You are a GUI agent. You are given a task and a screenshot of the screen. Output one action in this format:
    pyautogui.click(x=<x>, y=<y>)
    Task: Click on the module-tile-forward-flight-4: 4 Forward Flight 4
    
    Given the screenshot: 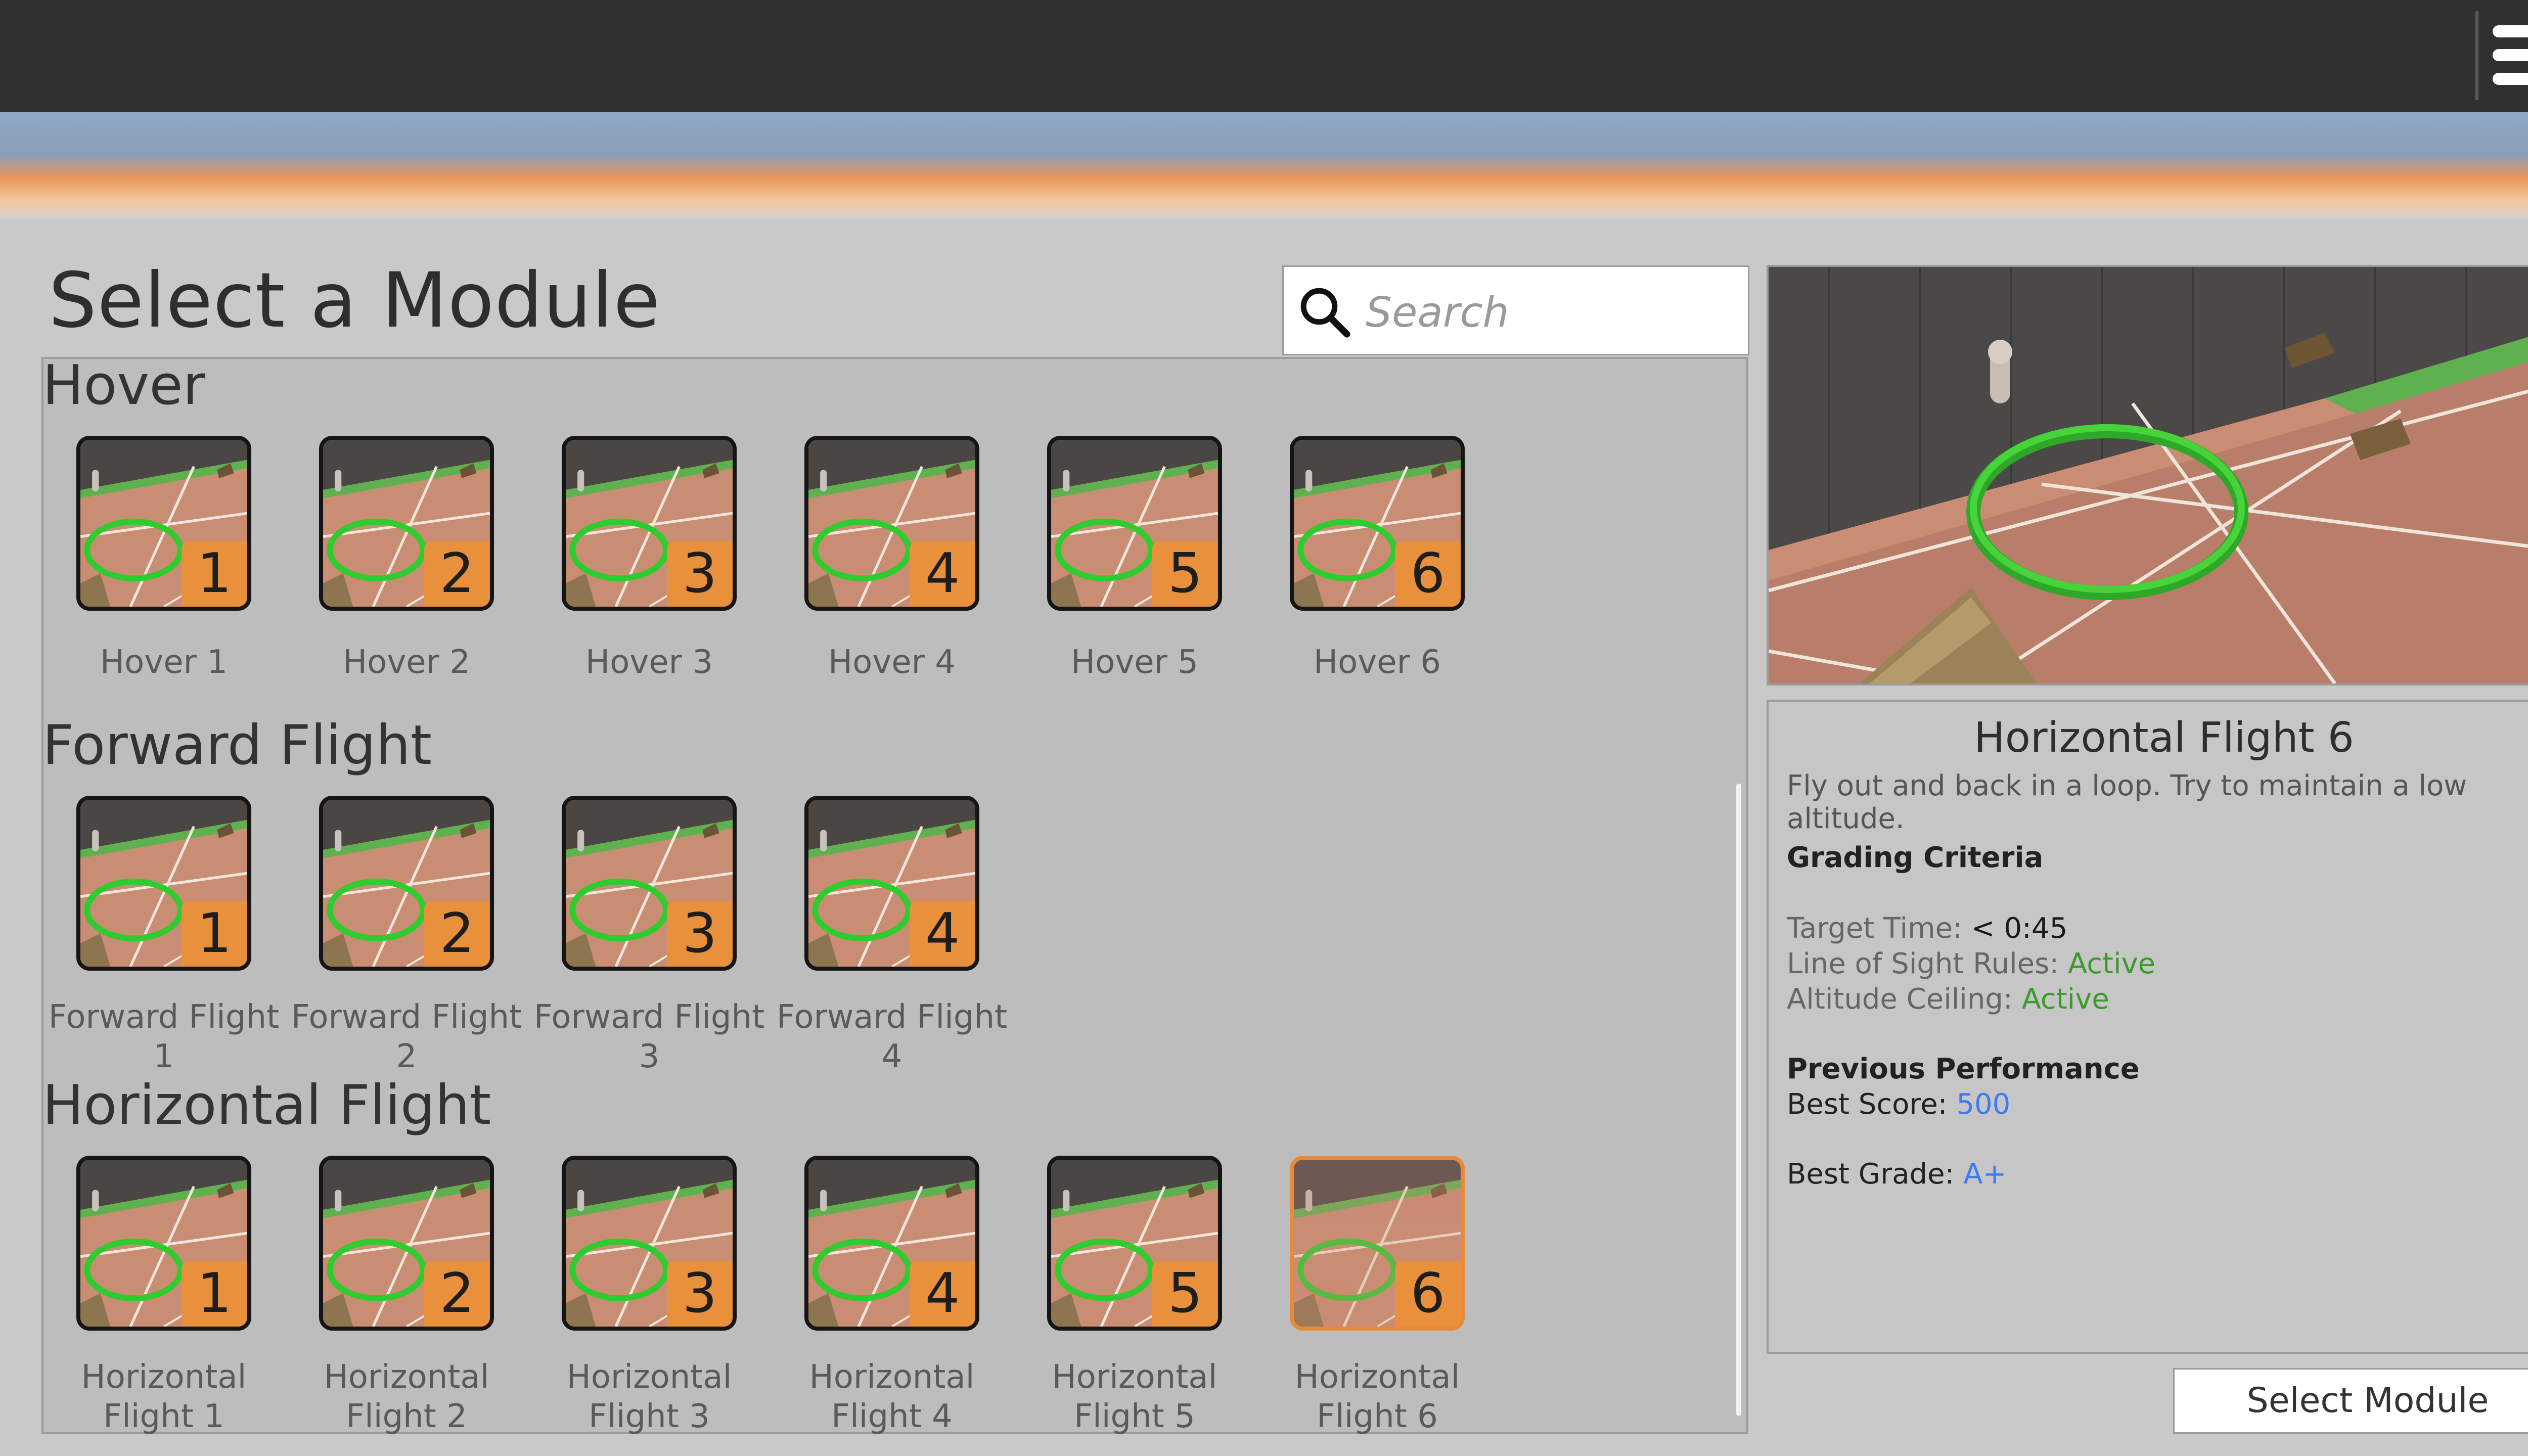 What is the action you would take?
    pyautogui.click(x=892, y=937)
    